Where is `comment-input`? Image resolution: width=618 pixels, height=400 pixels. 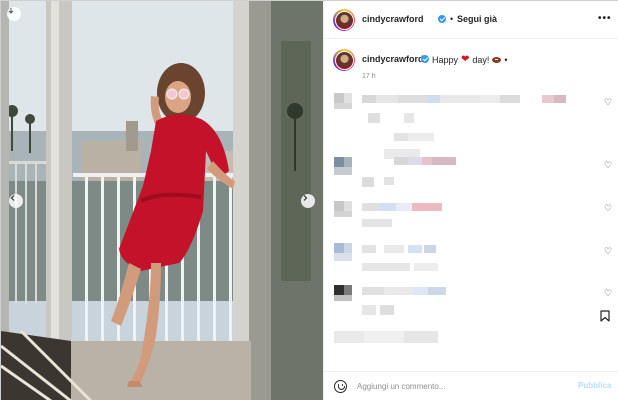 comment-input is located at coordinates (457, 386).